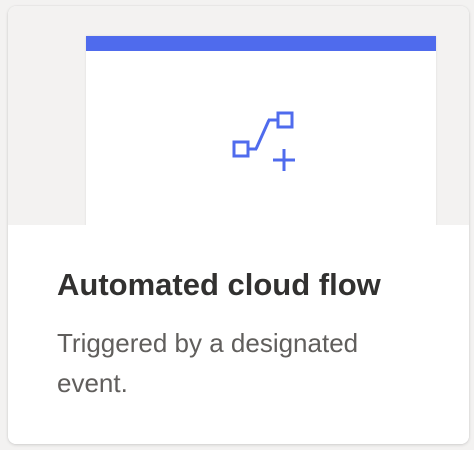  I want to click on preview-accent-bar, so click(261, 43).